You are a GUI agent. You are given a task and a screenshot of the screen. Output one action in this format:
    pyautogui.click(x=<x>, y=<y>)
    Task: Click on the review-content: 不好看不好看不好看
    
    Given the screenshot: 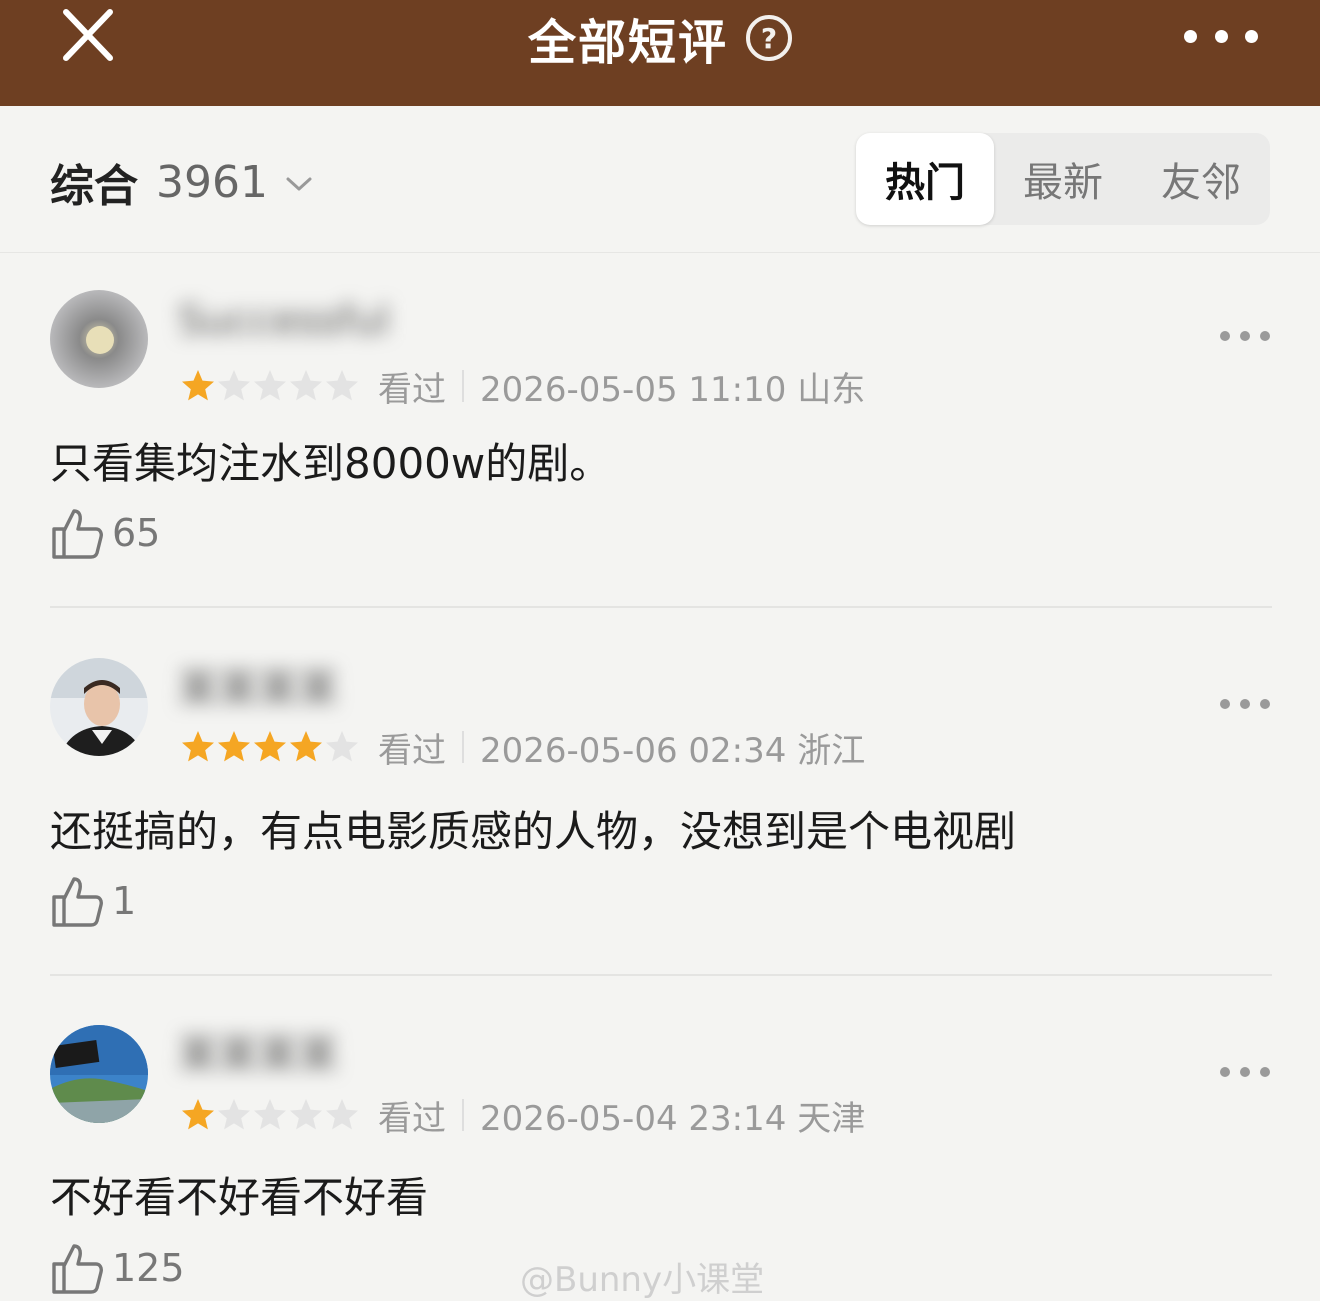 What is the action you would take?
    pyautogui.click(x=239, y=1197)
    